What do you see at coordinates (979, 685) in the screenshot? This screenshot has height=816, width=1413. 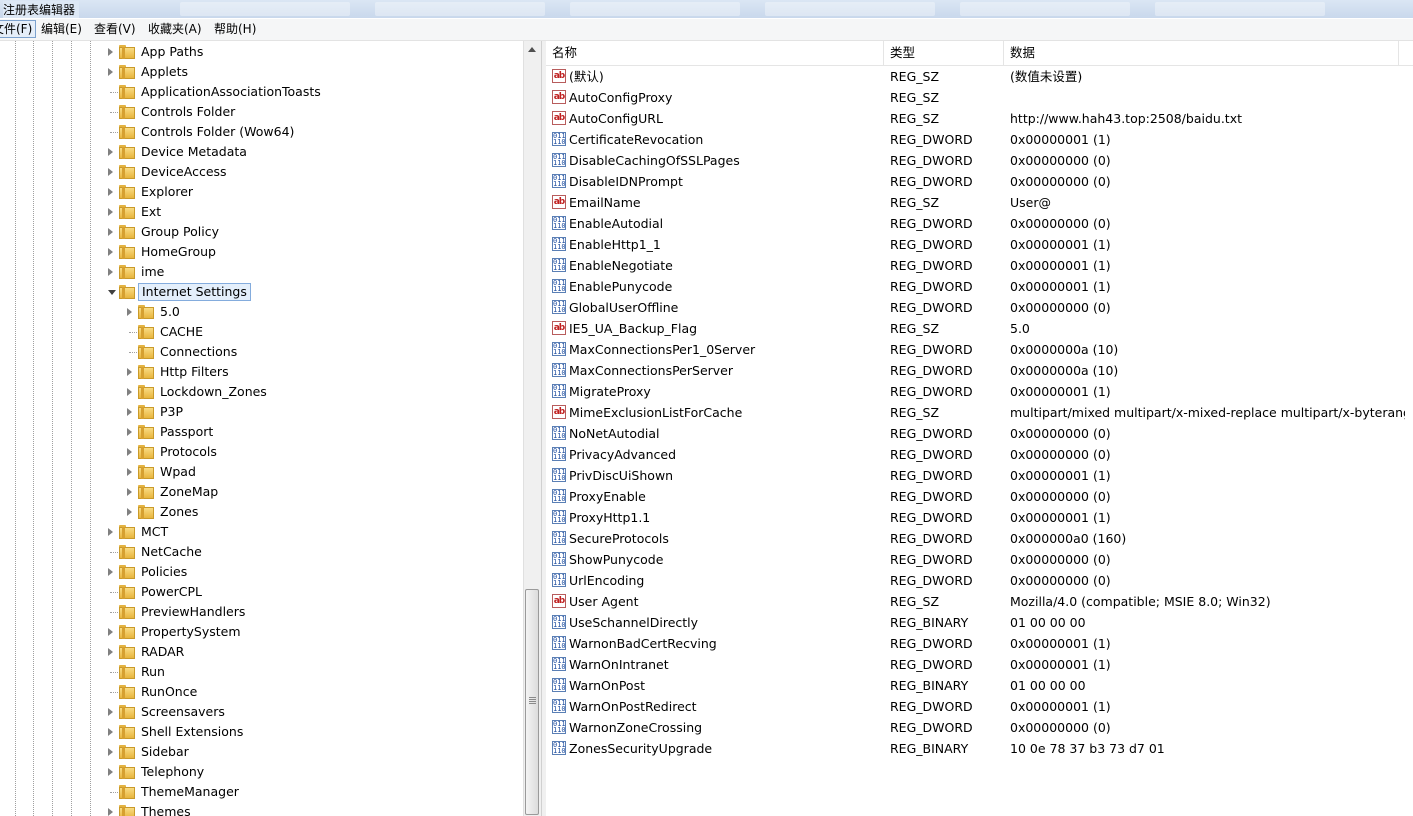 I see `value-row: 011 110 WarnOnPost REG_BINARY 01 00 00 00` at bounding box center [979, 685].